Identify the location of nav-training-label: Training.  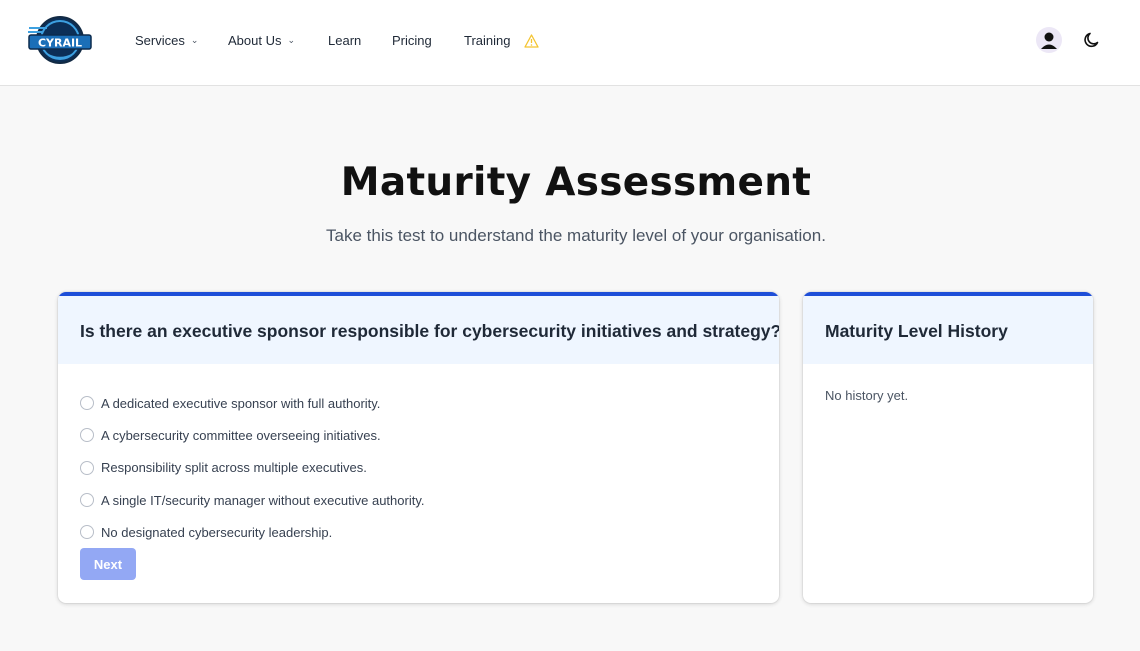
(487, 40).